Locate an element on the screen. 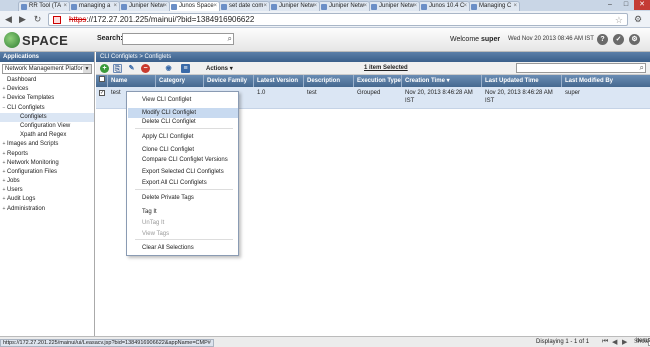 The image size is (650, 347). select-all-checkbox is located at coordinates (102, 79).